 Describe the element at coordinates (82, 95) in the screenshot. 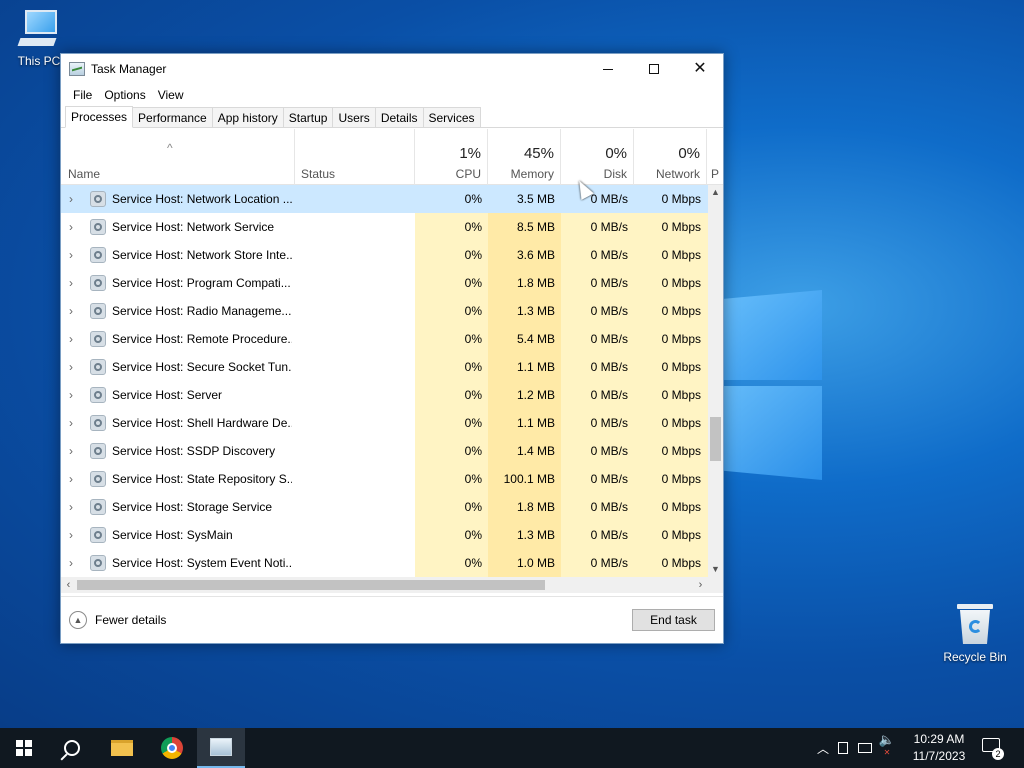

I see `menu-file: File` at that location.